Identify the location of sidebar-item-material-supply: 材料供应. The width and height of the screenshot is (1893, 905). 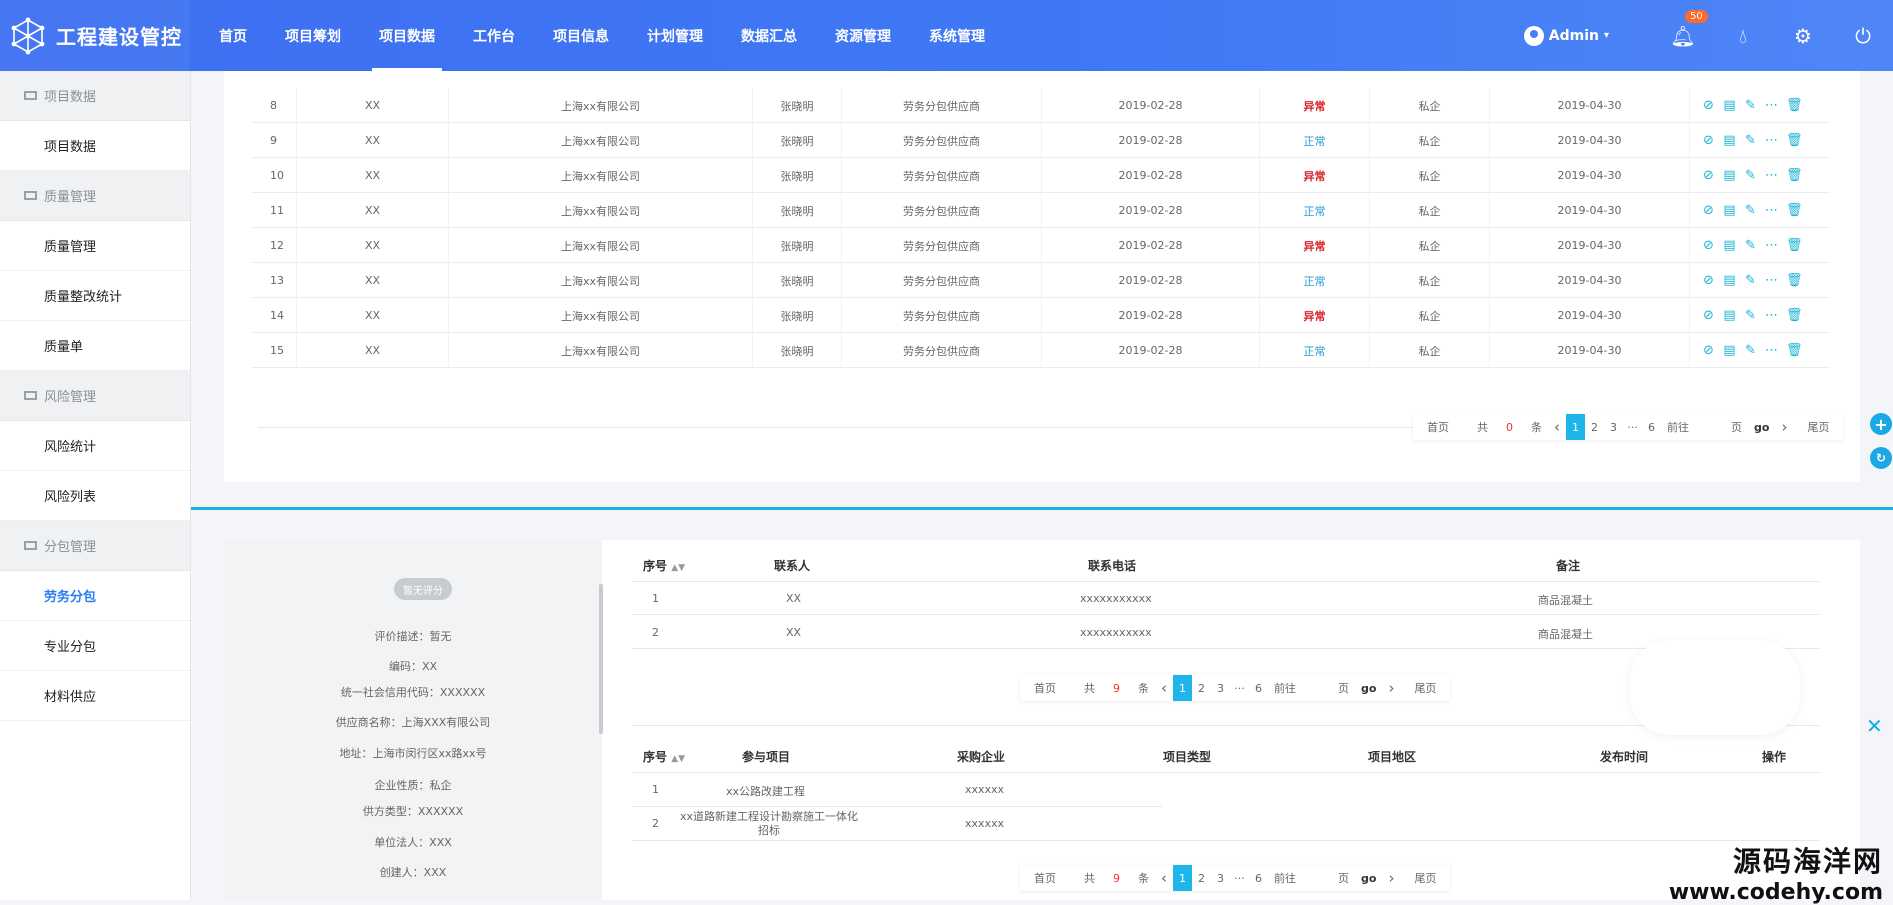
(95, 696).